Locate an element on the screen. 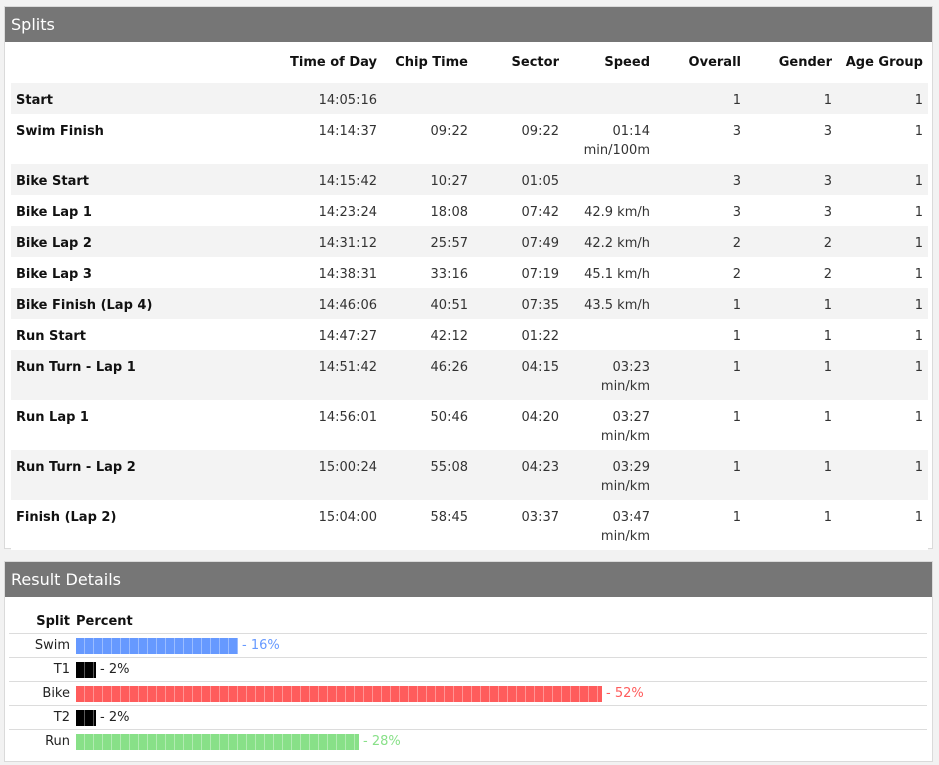 The height and width of the screenshot is (765, 939). speed-unit: min/100m is located at coordinates (616, 150).